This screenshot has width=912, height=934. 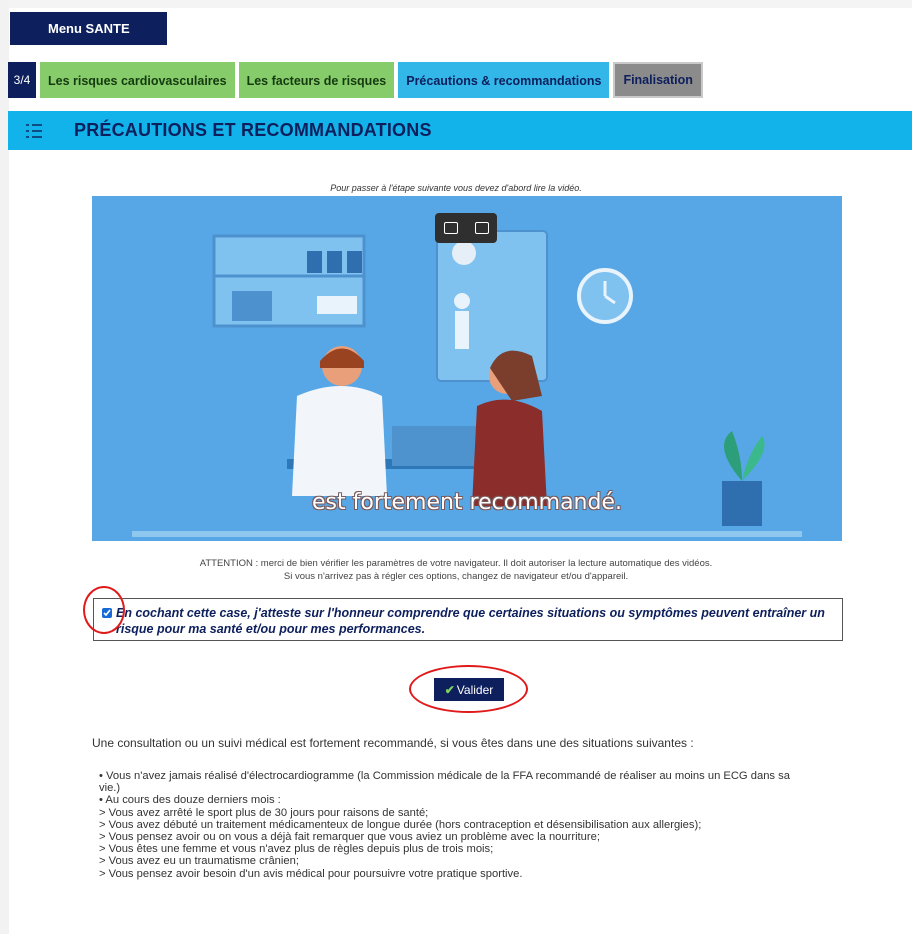 I want to click on tab-precautions-recommandations: Précautions & recommandations, so click(x=504, y=80).